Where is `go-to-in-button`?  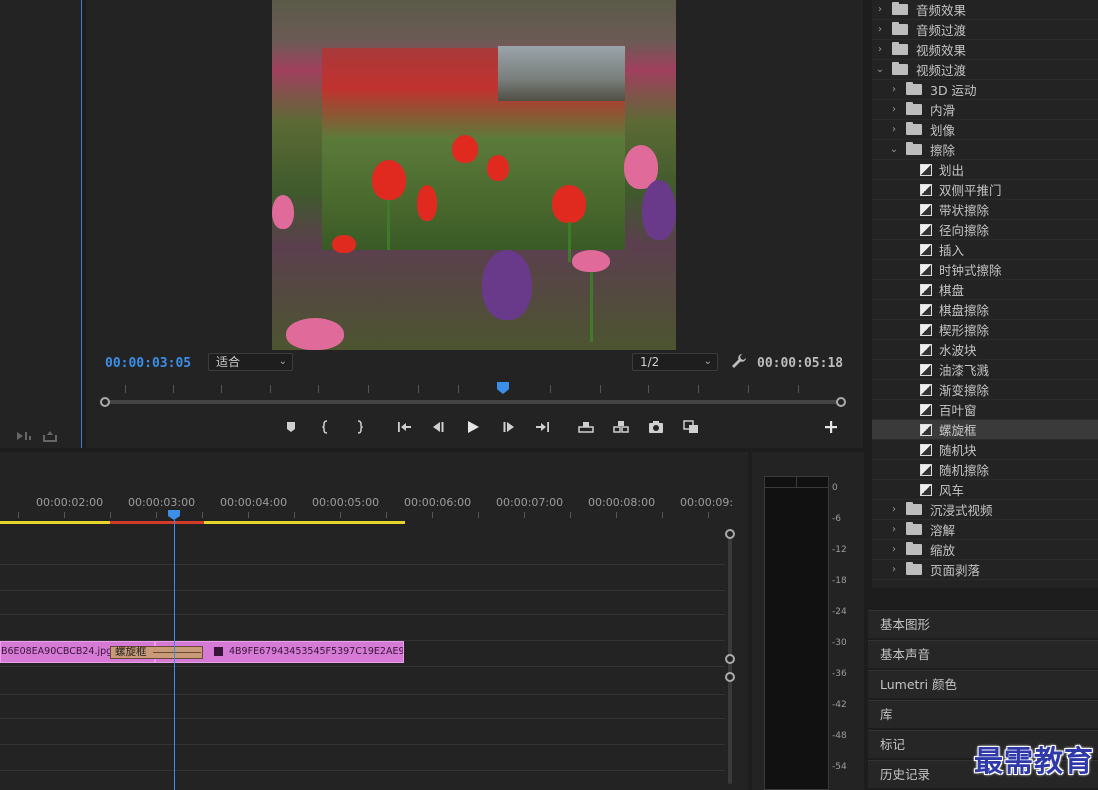
go-to-in-button is located at coordinates (404, 427).